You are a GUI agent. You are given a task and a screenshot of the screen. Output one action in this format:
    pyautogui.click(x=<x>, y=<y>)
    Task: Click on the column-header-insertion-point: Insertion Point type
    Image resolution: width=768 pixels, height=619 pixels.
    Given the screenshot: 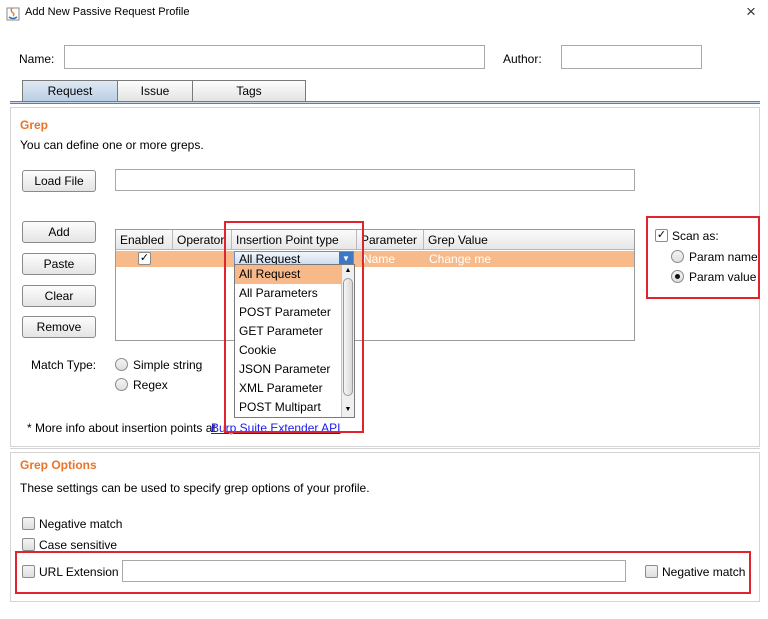 What is the action you would take?
    pyautogui.click(x=294, y=240)
    